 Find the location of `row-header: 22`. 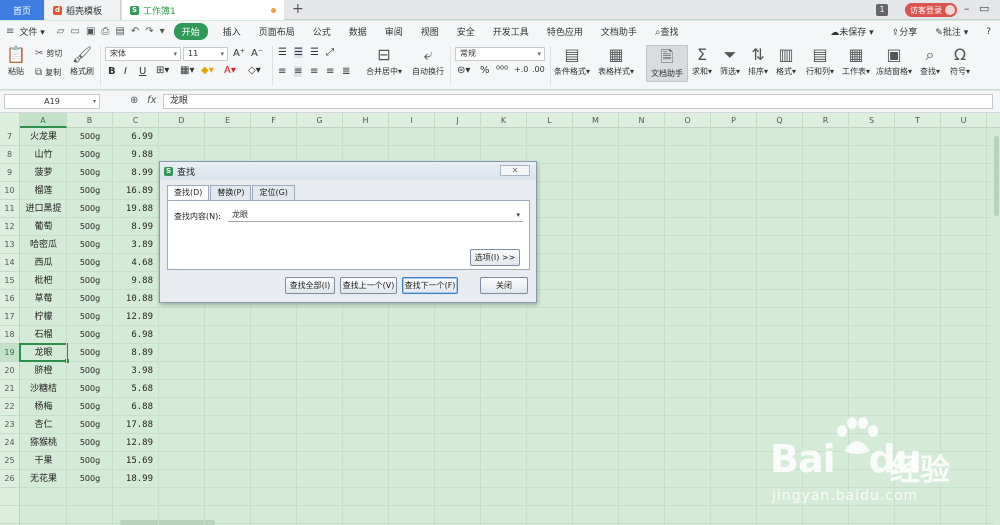

row-header: 22 is located at coordinates (10, 407).